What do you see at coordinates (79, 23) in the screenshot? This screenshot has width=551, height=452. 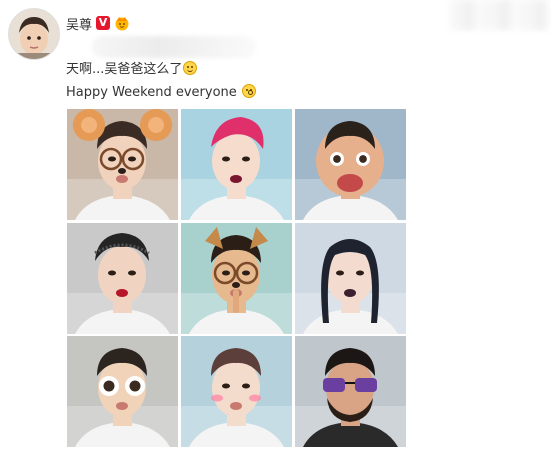 I see `author-name: 吴尊` at bounding box center [79, 23].